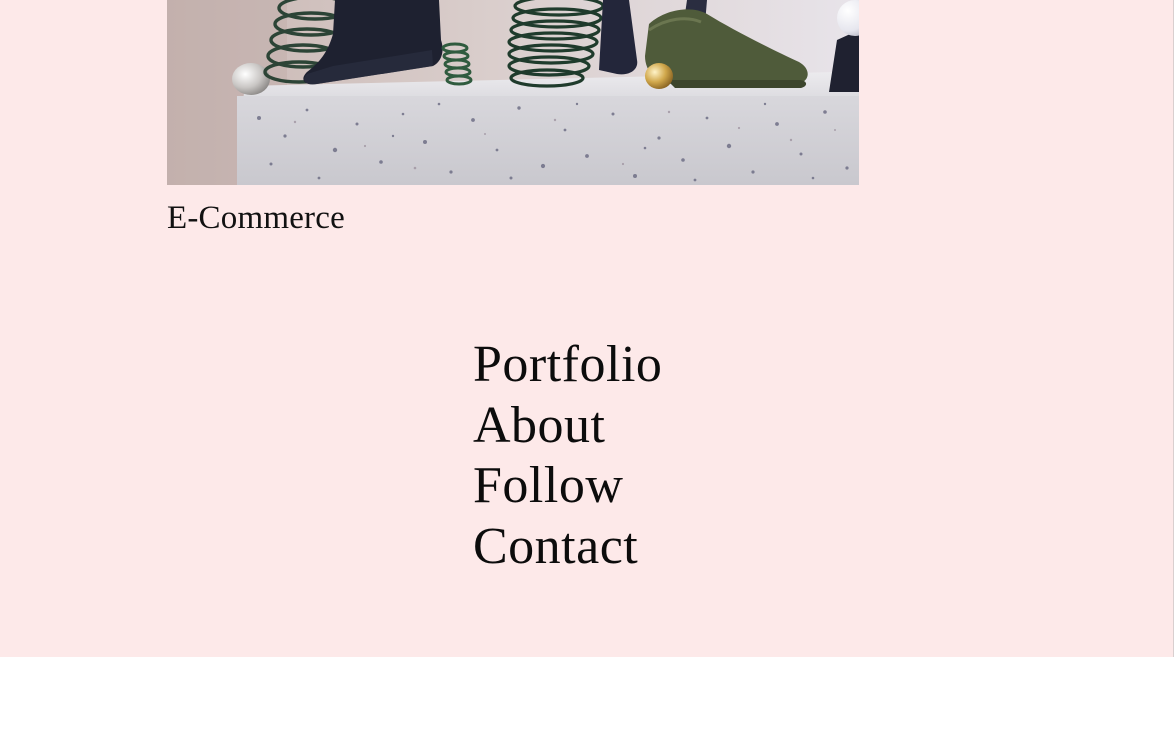 This screenshot has width=1174, height=742. I want to click on nav-about-link: About, so click(603, 426).